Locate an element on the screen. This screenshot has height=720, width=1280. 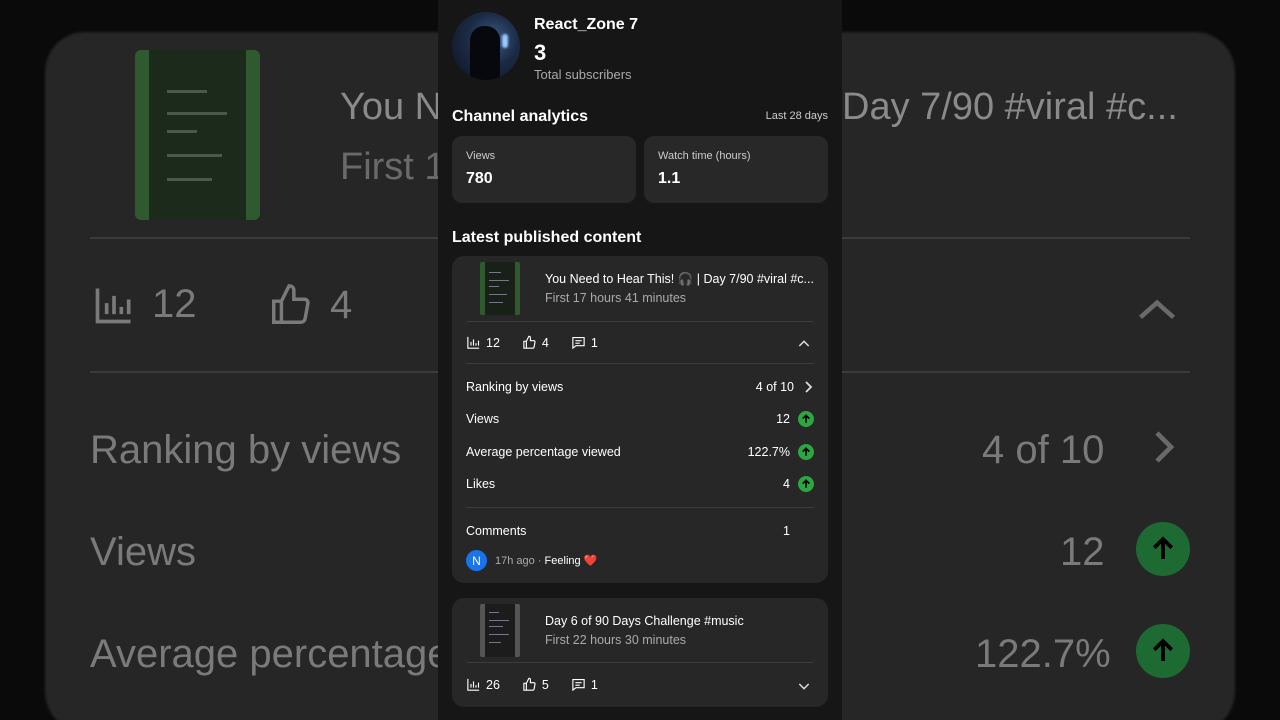
comment-preview: N 17h ago · Feeling ❤️ is located at coordinates (531, 560).